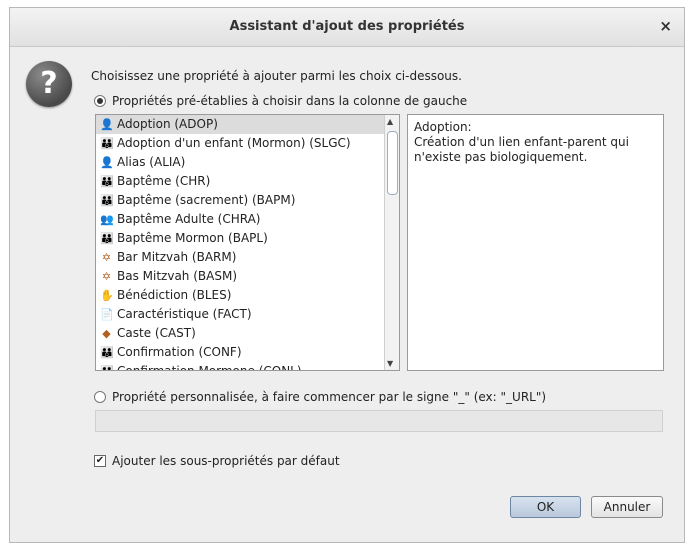  Describe the element at coordinates (379, 421) in the screenshot. I see `custom-property-input` at that location.